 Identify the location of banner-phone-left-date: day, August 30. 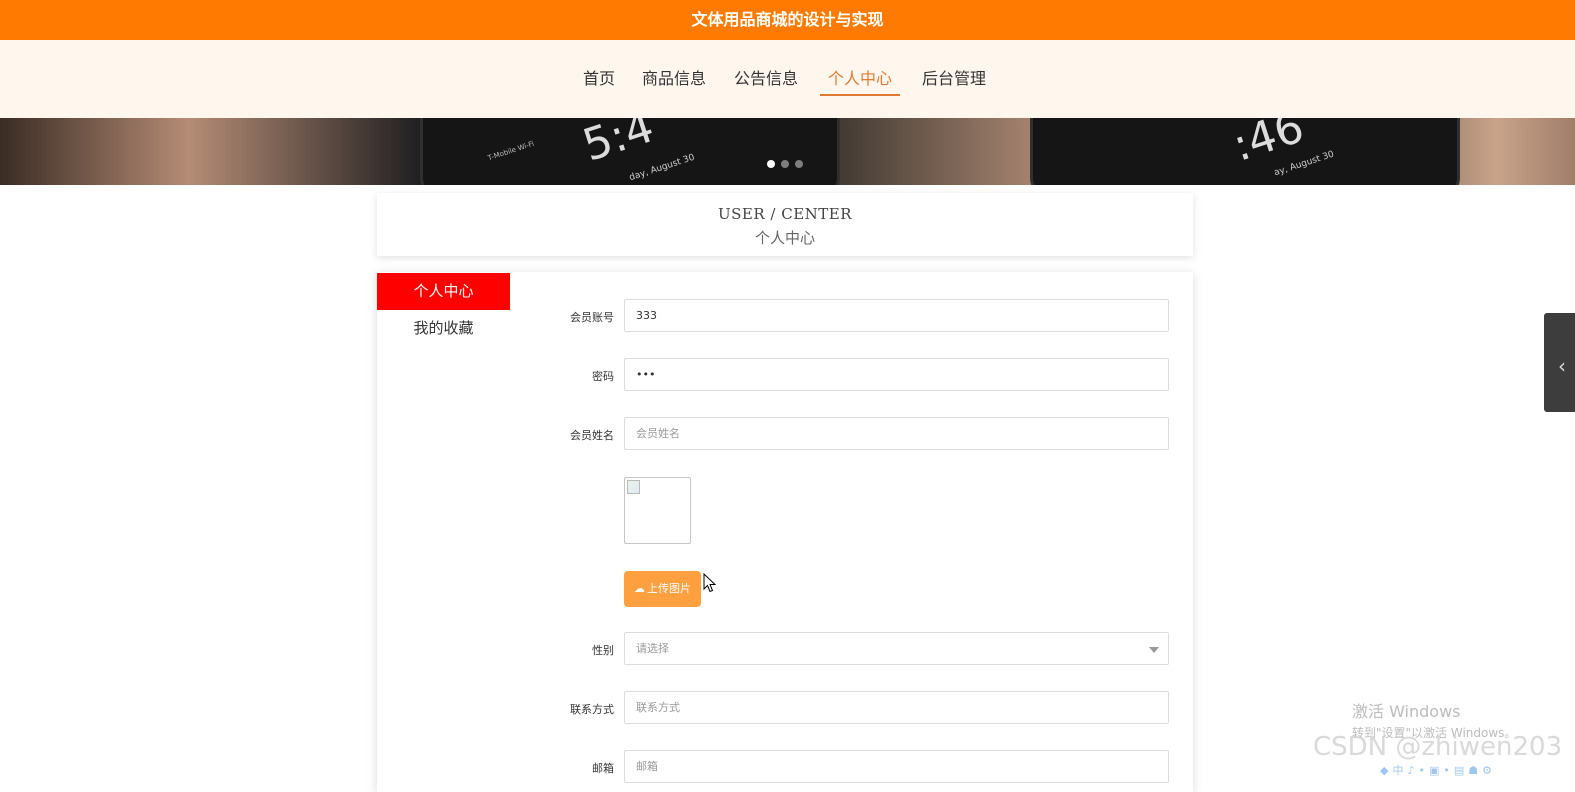
(662, 168).